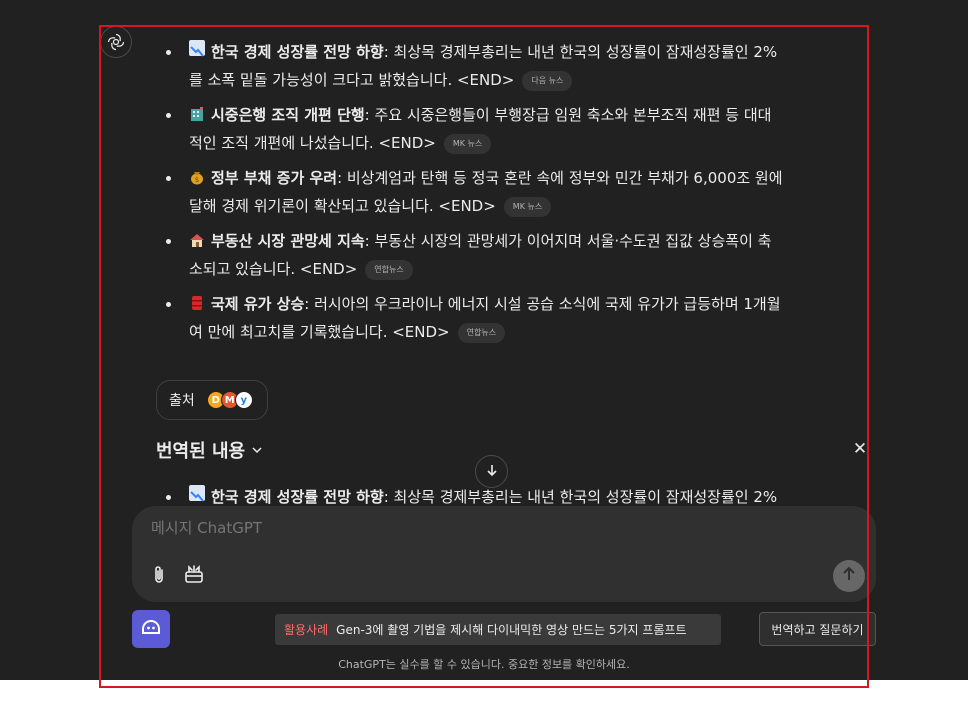 This screenshot has height=713, width=968. Describe the element at coordinates (258, 304) in the screenshot. I see `news-title: 국제 유가 상승` at that location.